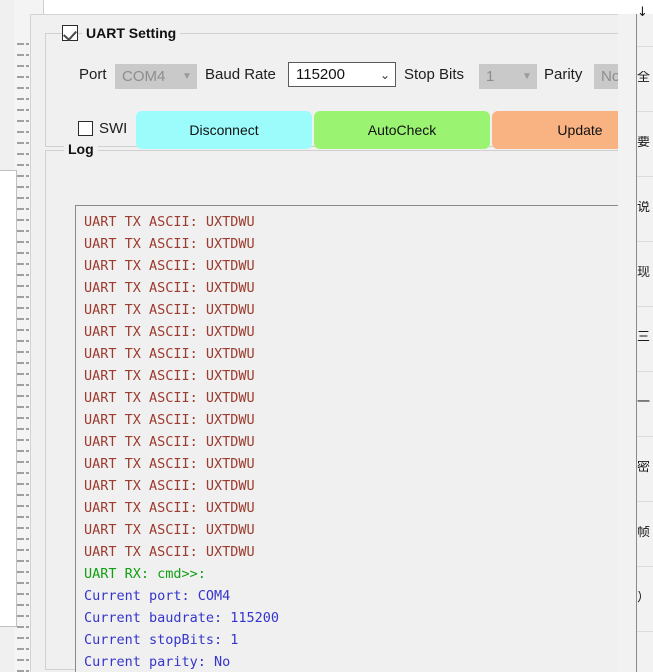  What do you see at coordinates (490, 76) in the screenshot?
I see `stop-bits-value: 1` at bounding box center [490, 76].